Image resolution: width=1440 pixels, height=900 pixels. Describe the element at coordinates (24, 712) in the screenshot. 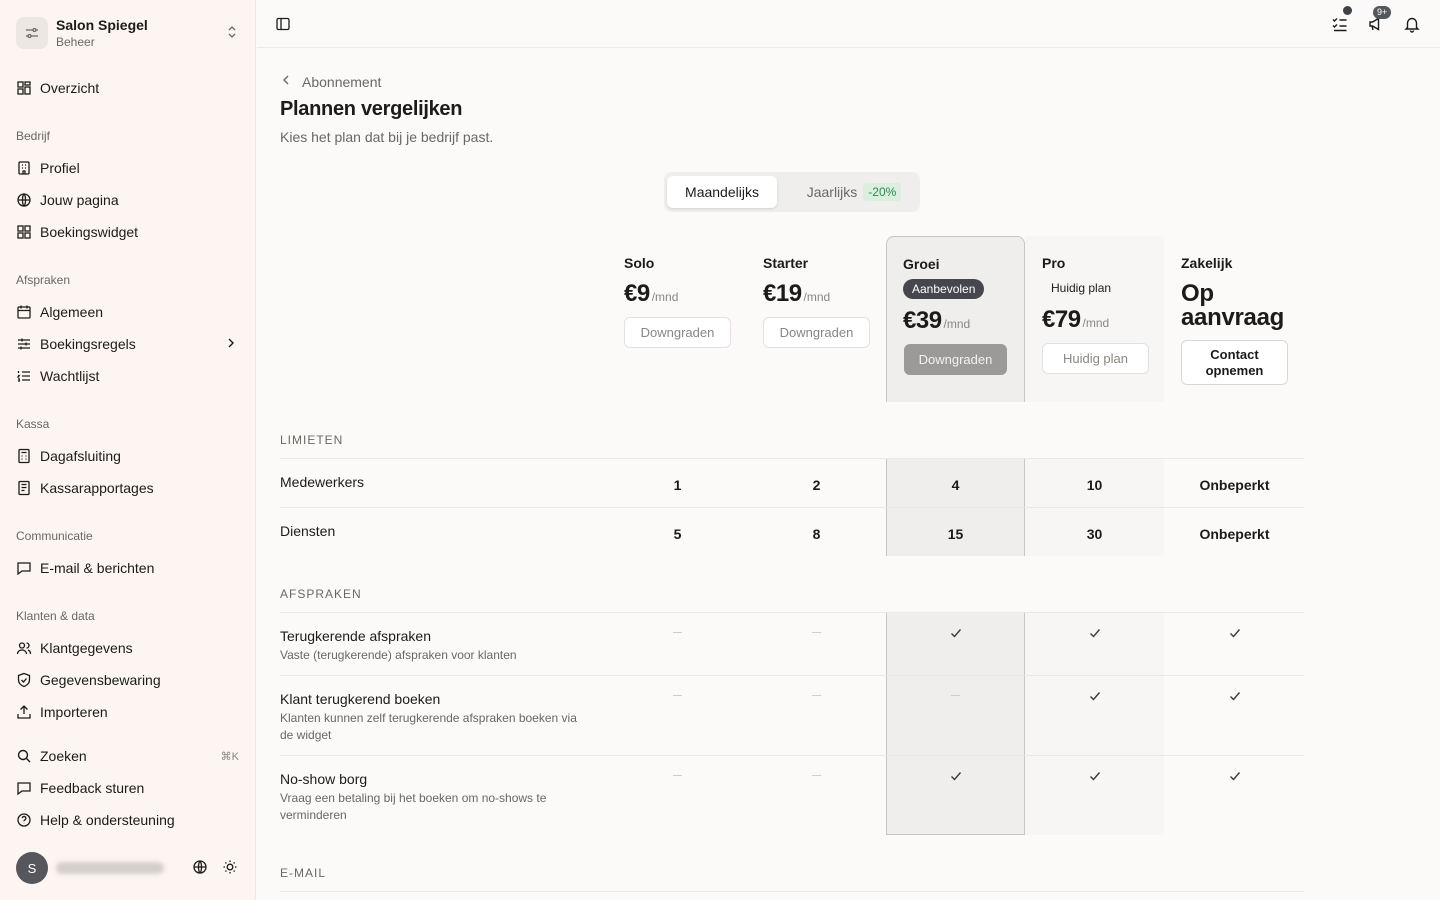

I see `upload-icon` at that location.